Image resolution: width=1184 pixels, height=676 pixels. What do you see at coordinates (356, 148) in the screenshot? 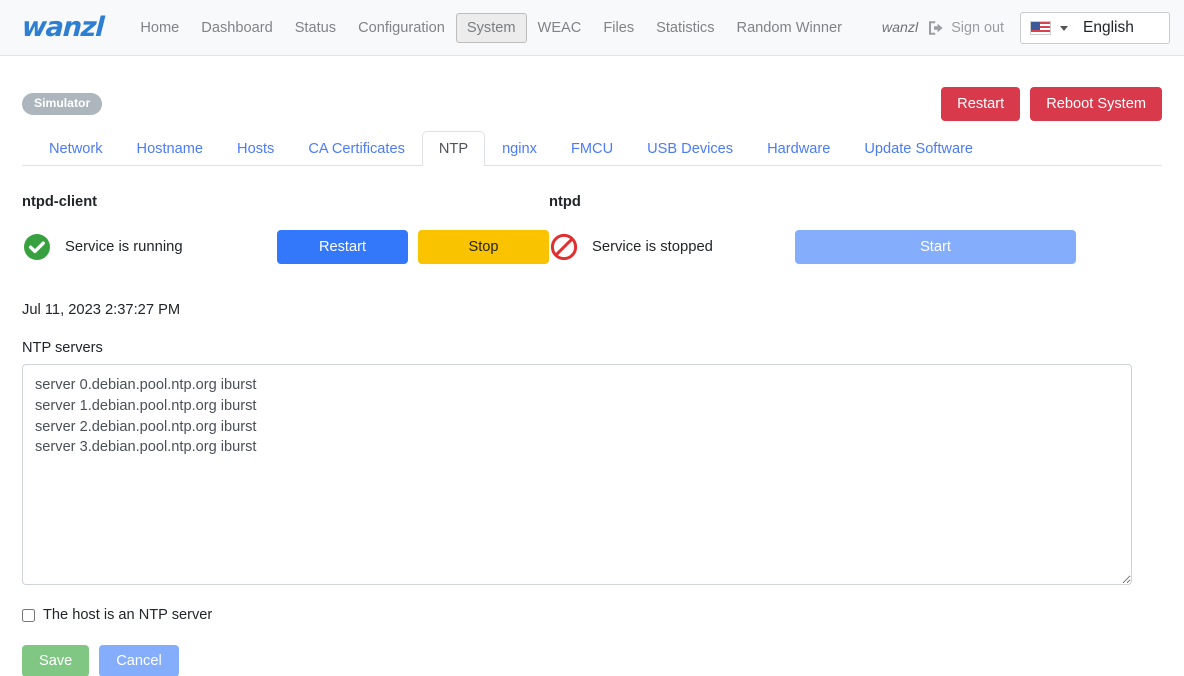
I see `tab-ca-certificates: CA Certificates` at bounding box center [356, 148].